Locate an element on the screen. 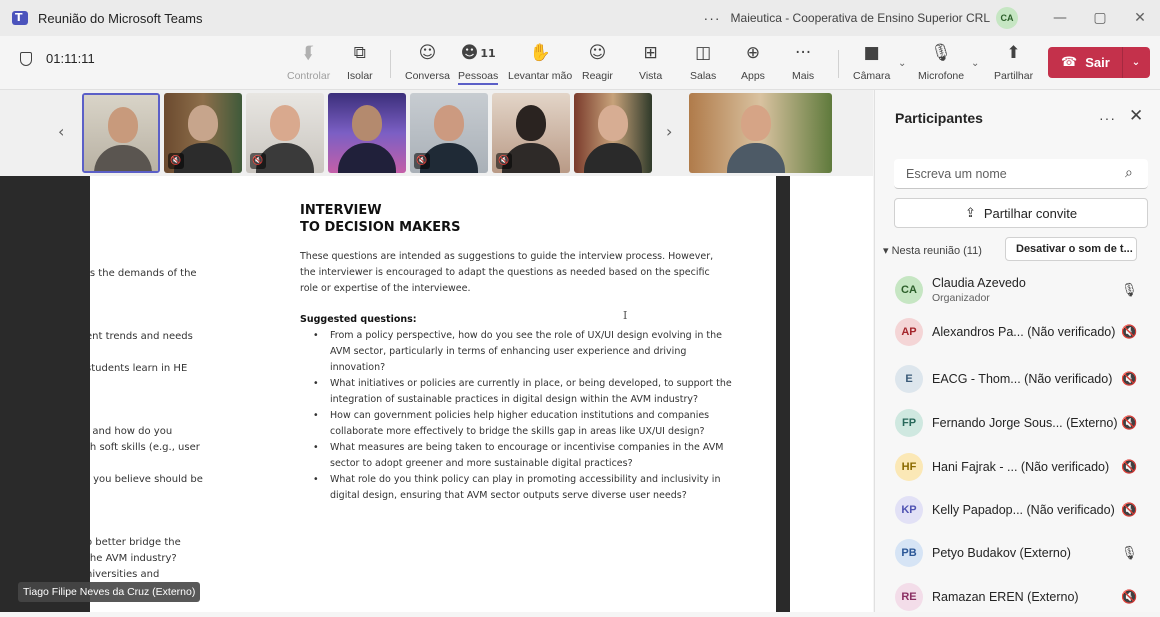 The width and height of the screenshot is (1160, 617). cut-text-line: ts the demands of the is located at coordinates (143, 273).